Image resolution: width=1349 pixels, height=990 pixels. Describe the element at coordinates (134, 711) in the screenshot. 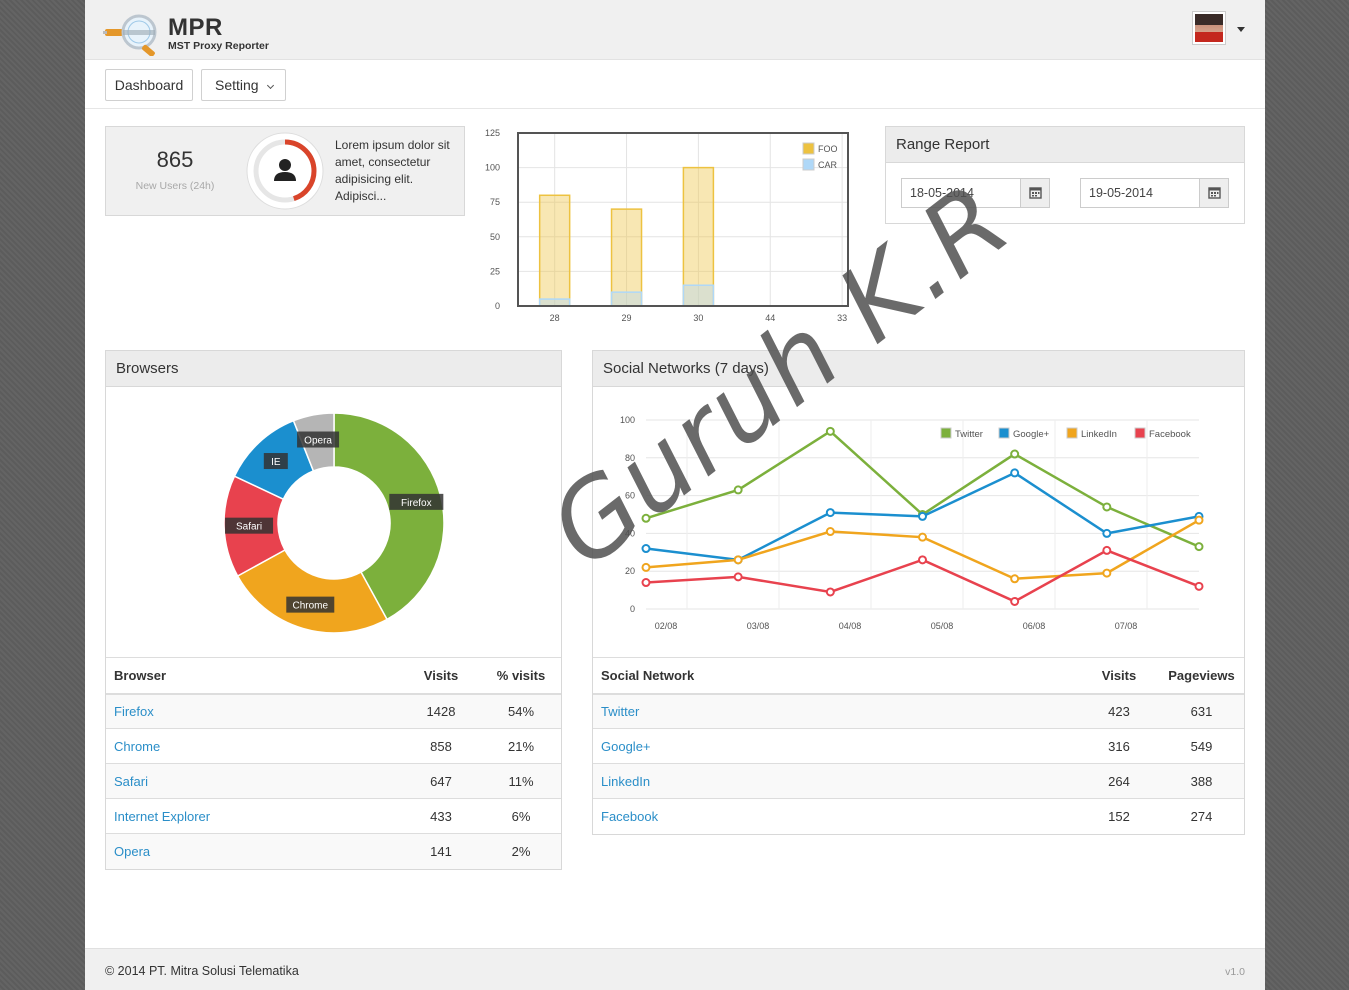

I see `browser-link: Firefox` at that location.